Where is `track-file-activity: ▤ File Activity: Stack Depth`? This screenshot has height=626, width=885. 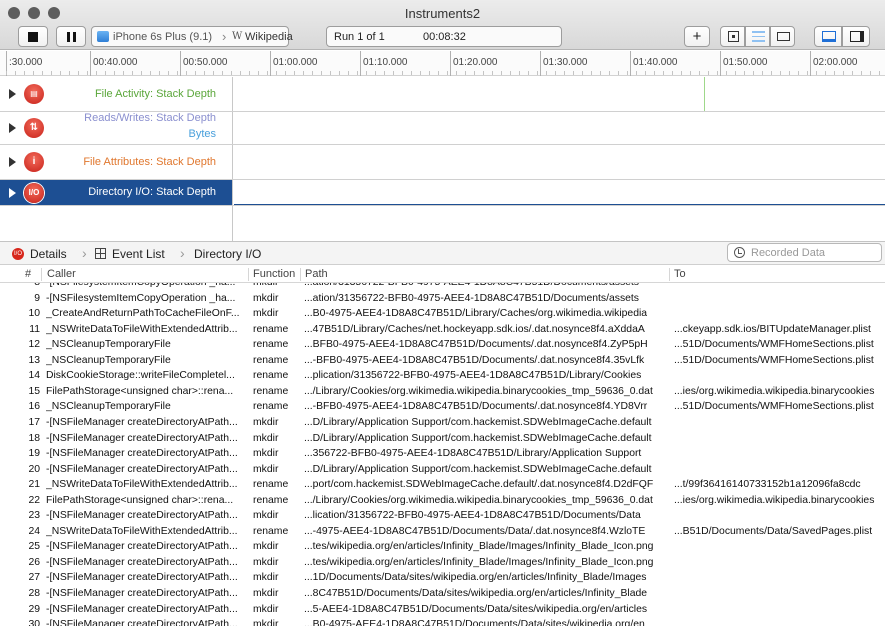
track-file-activity: ▤ File Activity: Stack Depth is located at coordinates (442, 94).